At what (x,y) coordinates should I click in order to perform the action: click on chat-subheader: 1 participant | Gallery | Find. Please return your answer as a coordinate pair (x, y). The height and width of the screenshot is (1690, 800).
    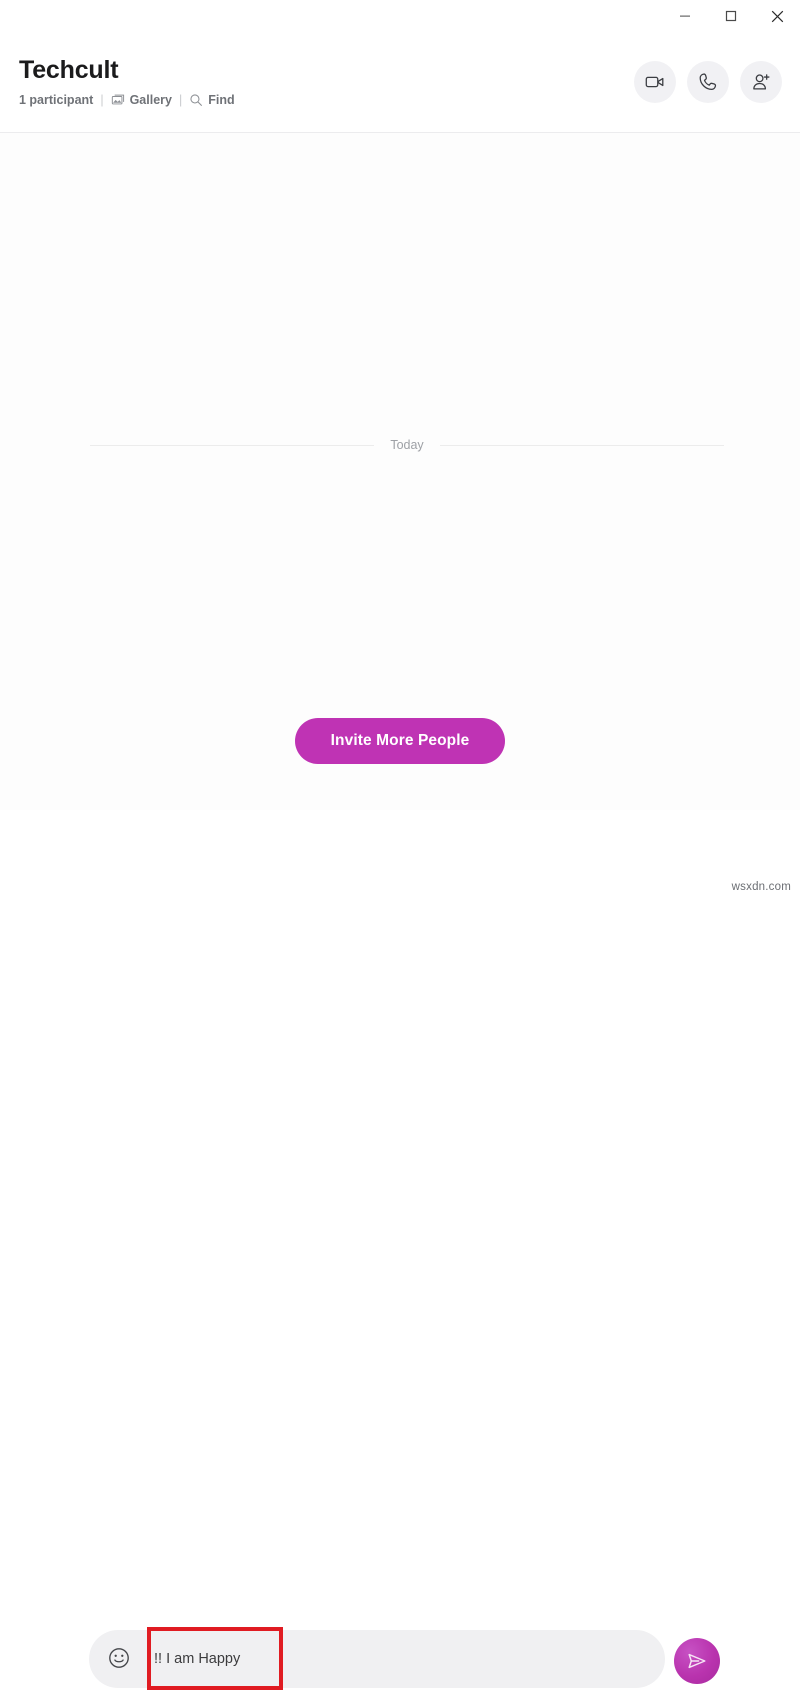
    Looking at the image, I should click on (127, 100).